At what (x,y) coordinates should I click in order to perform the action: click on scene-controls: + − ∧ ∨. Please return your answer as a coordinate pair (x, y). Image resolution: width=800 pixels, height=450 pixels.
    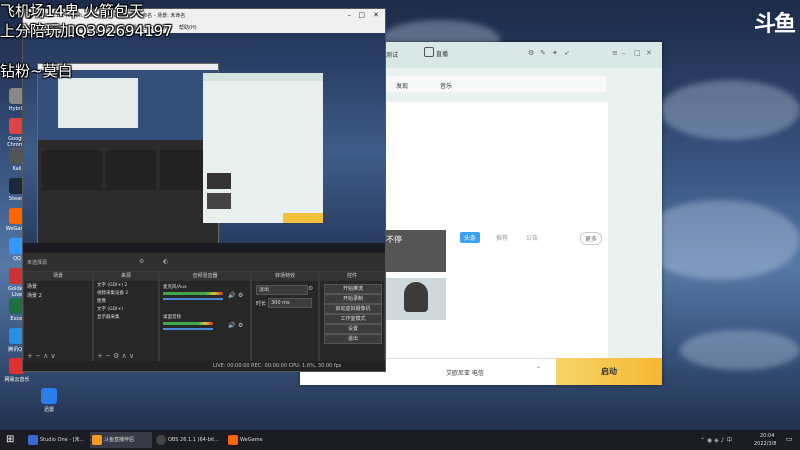
    Looking at the image, I should click on (41, 356).